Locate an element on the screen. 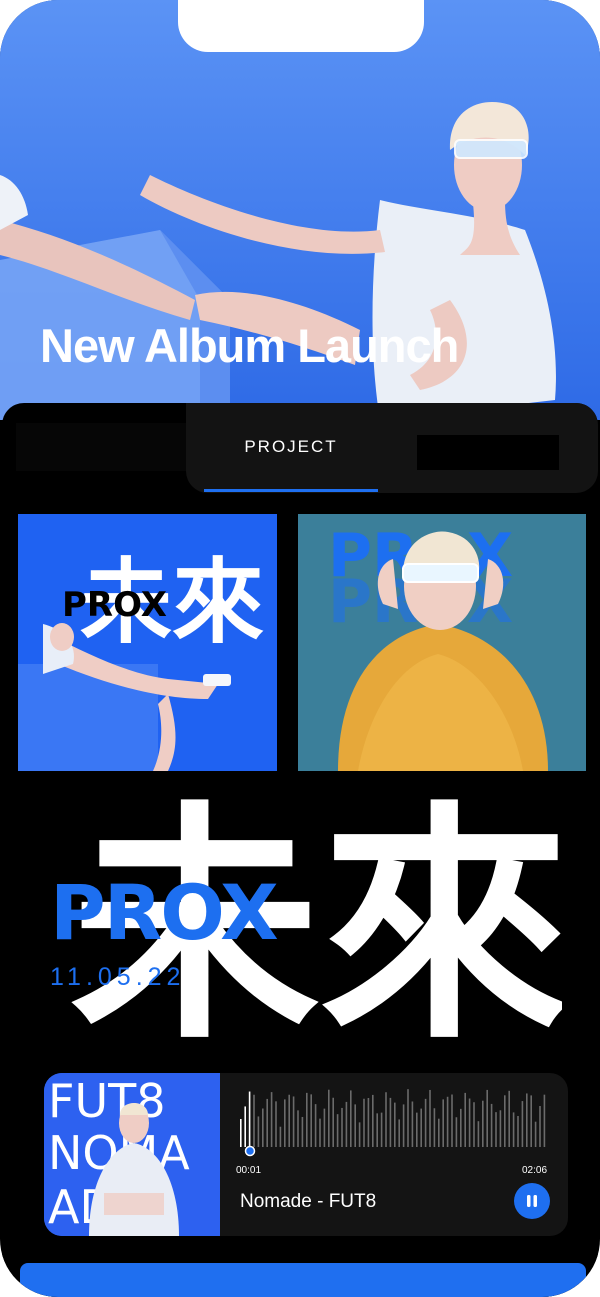 Image resolution: width=600 pixels, height=1297 pixels. audio-waveform is located at coordinates (394, 1128).